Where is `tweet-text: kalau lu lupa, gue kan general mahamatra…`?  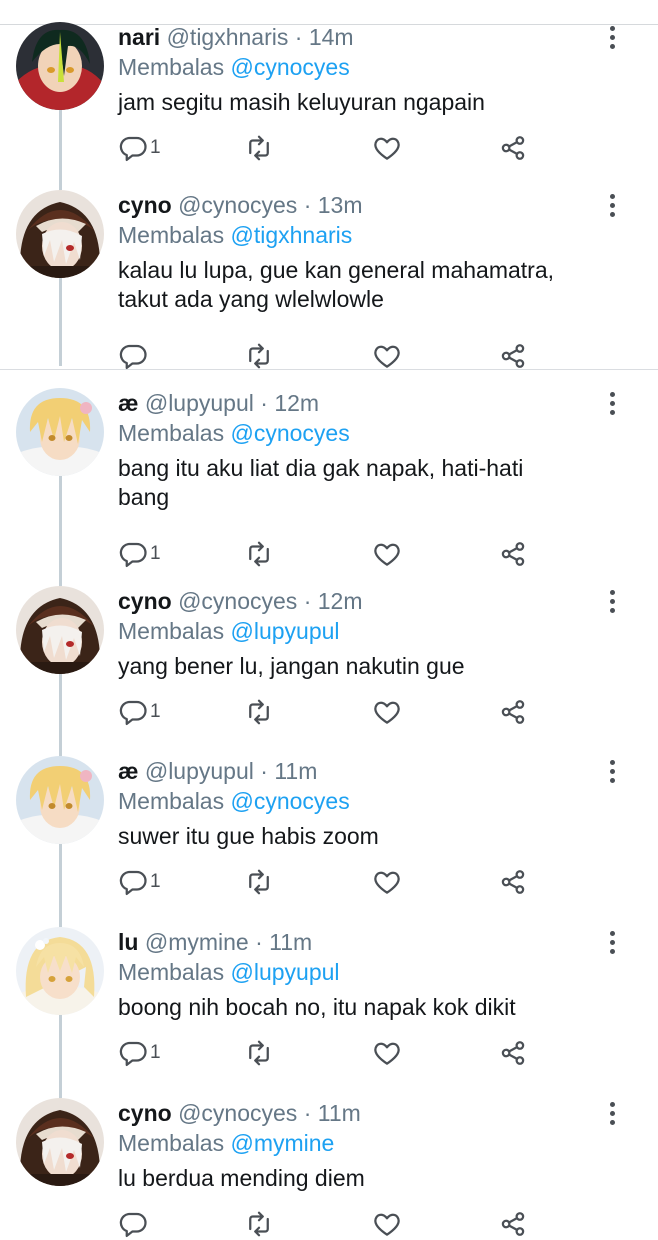
tweet-text: kalau lu lupa, gue kan general mahamatra… is located at coordinates (336, 284).